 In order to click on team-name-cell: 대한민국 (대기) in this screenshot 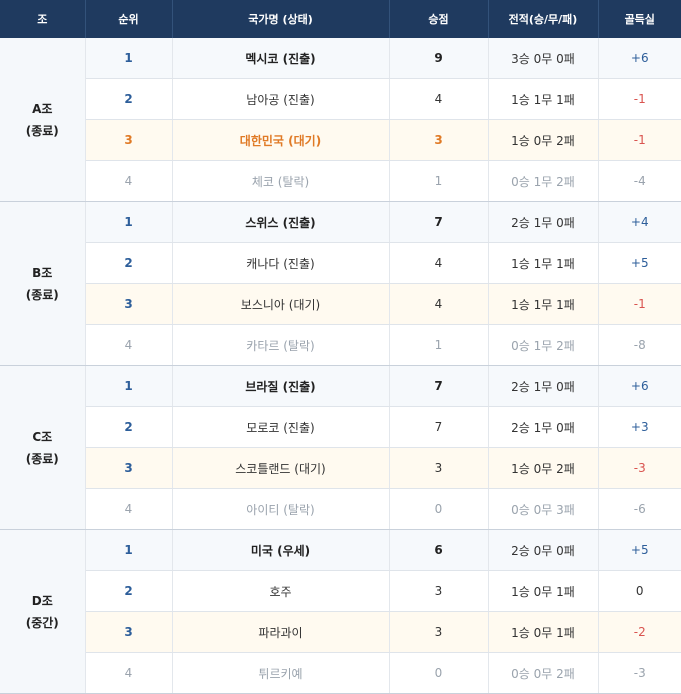, I will do `click(281, 140)`.